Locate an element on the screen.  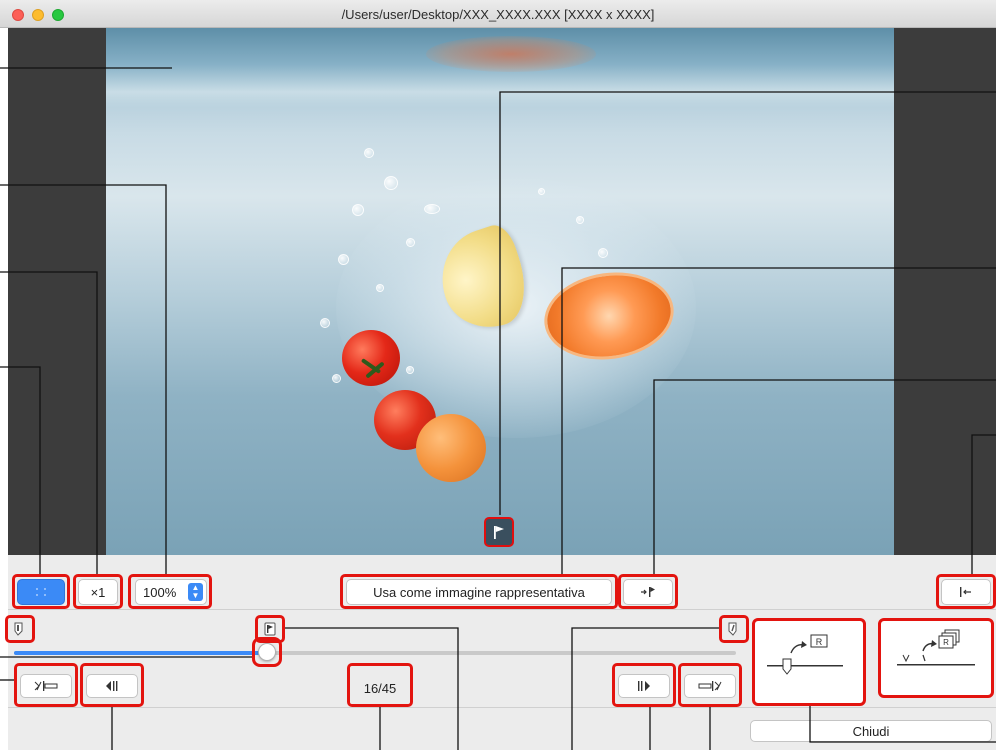
fit-screen-icon is located at coordinates (41, 592).